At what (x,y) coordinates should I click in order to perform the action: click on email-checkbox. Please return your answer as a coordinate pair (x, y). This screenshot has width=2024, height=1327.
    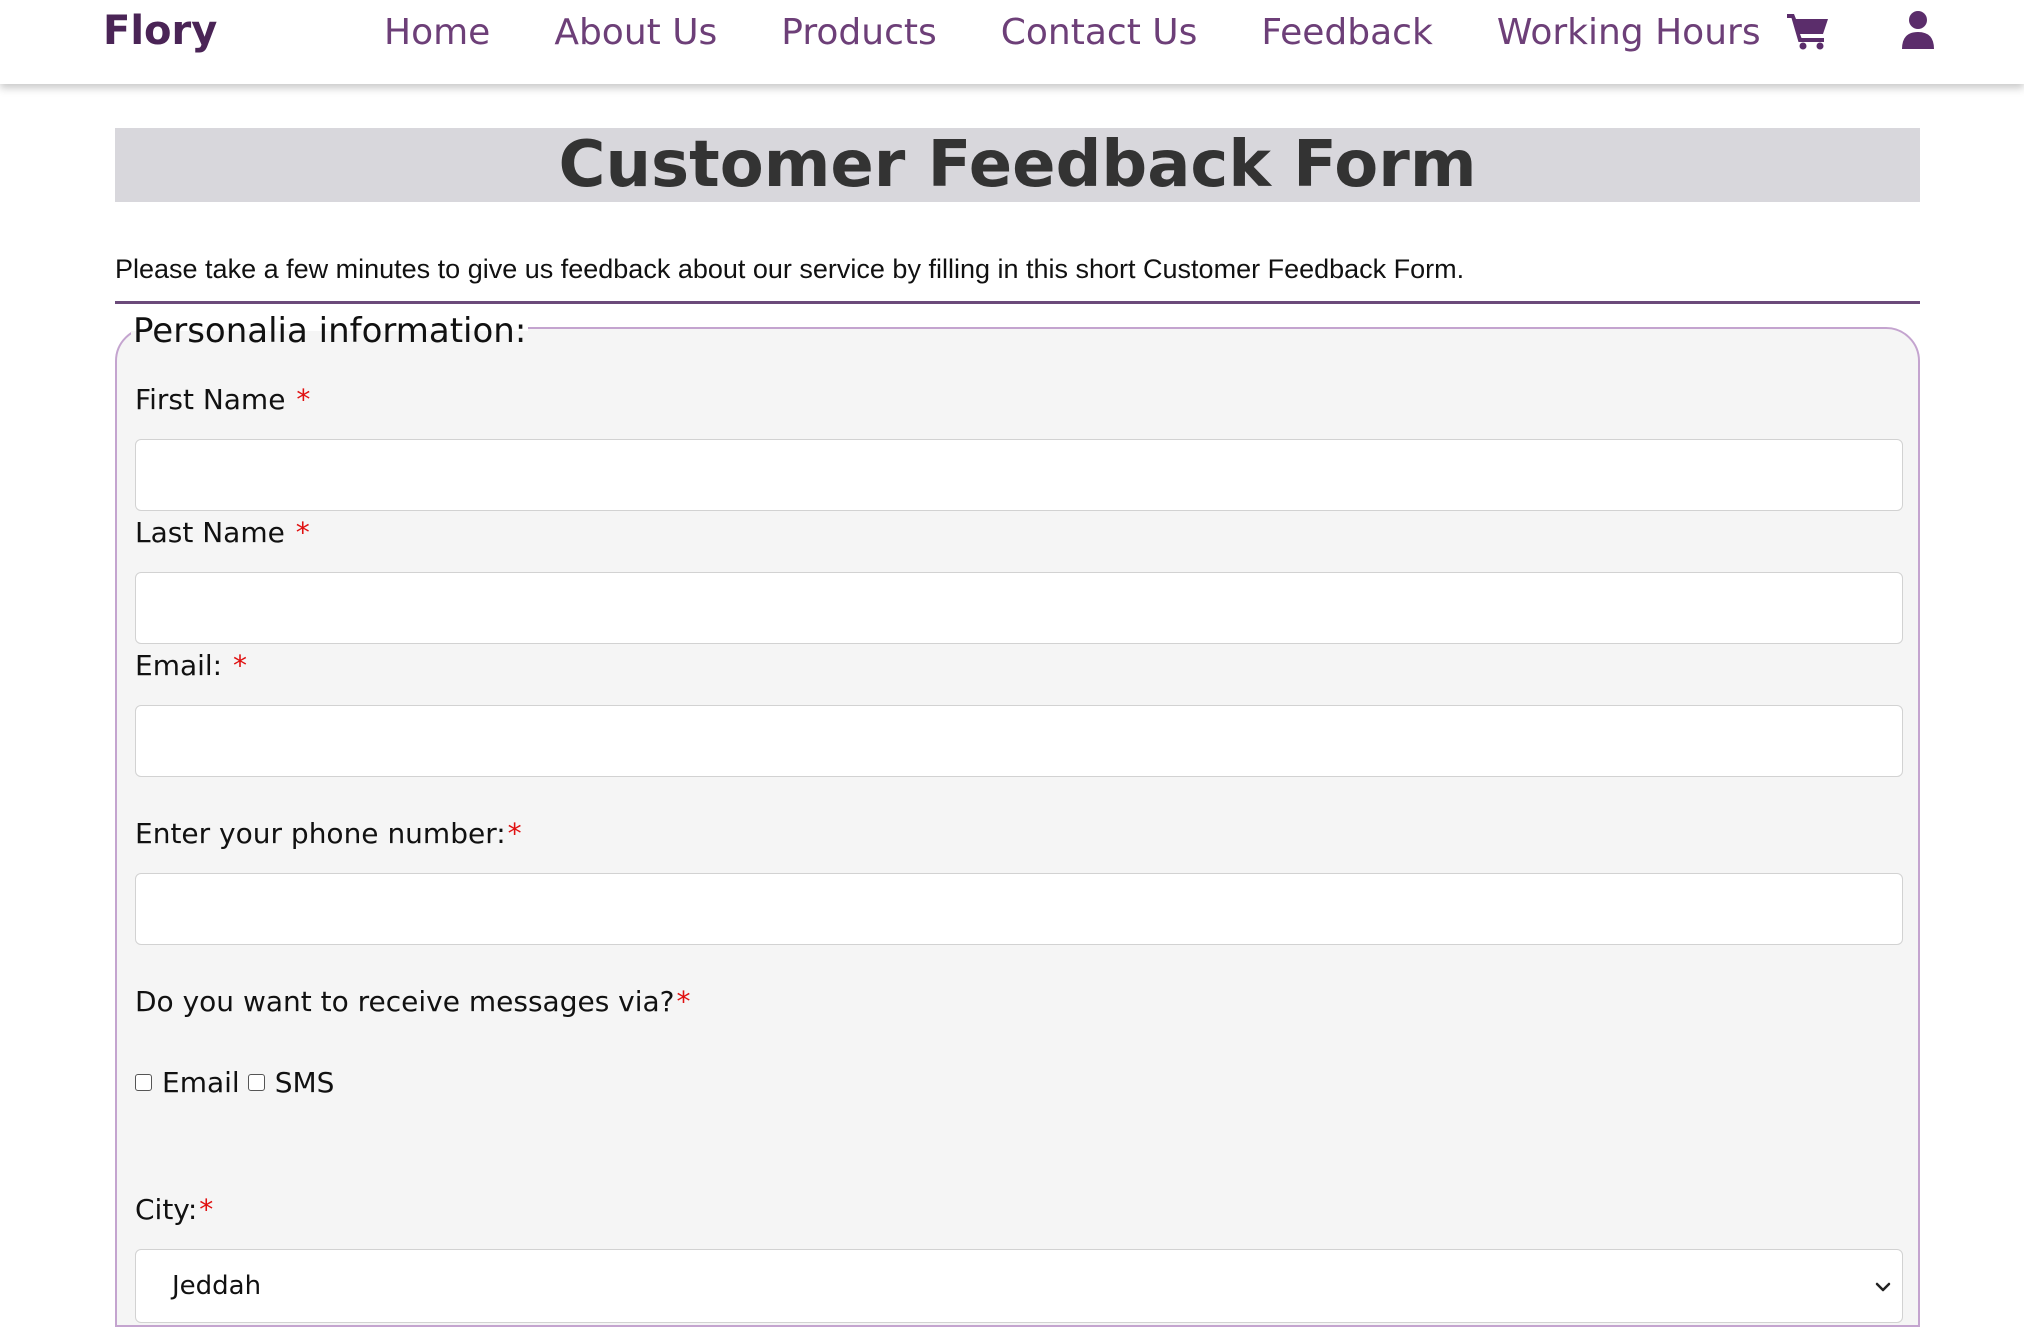
    Looking at the image, I should click on (143, 1082).